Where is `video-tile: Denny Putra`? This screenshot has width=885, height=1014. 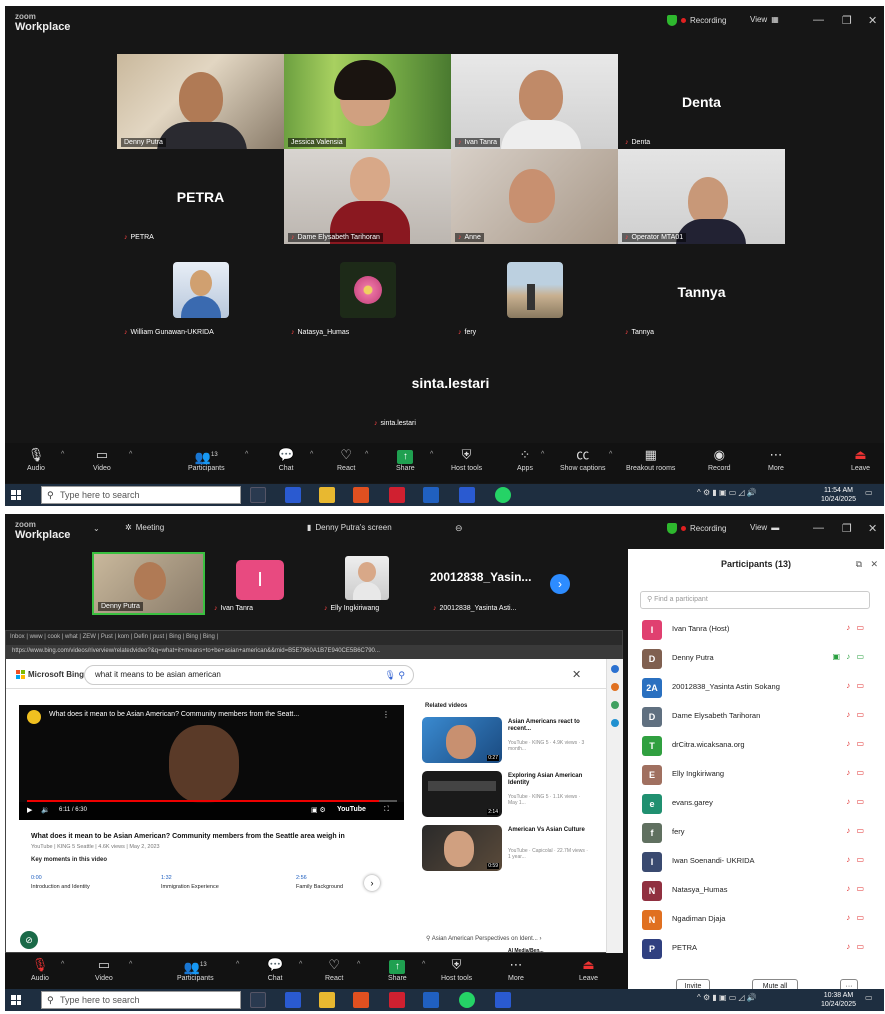 video-tile: Denny Putra is located at coordinates (200, 101).